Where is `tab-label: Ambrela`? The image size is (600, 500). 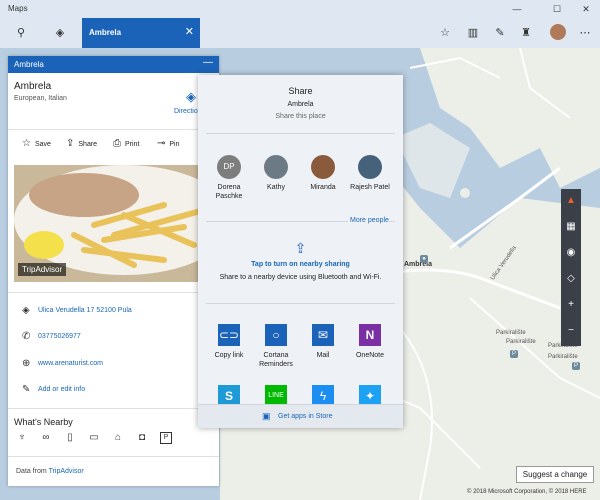 tab-label: Ambrela is located at coordinates (105, 32).